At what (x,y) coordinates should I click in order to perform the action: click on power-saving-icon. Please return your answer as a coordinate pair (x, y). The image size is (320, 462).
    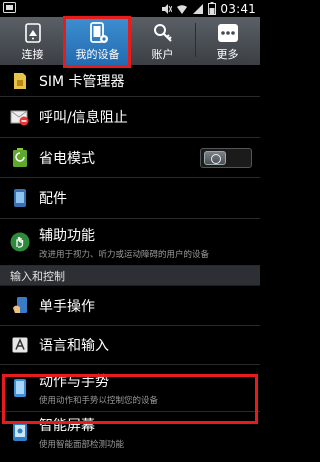
    Looking at the image, I should click on (20, 158).